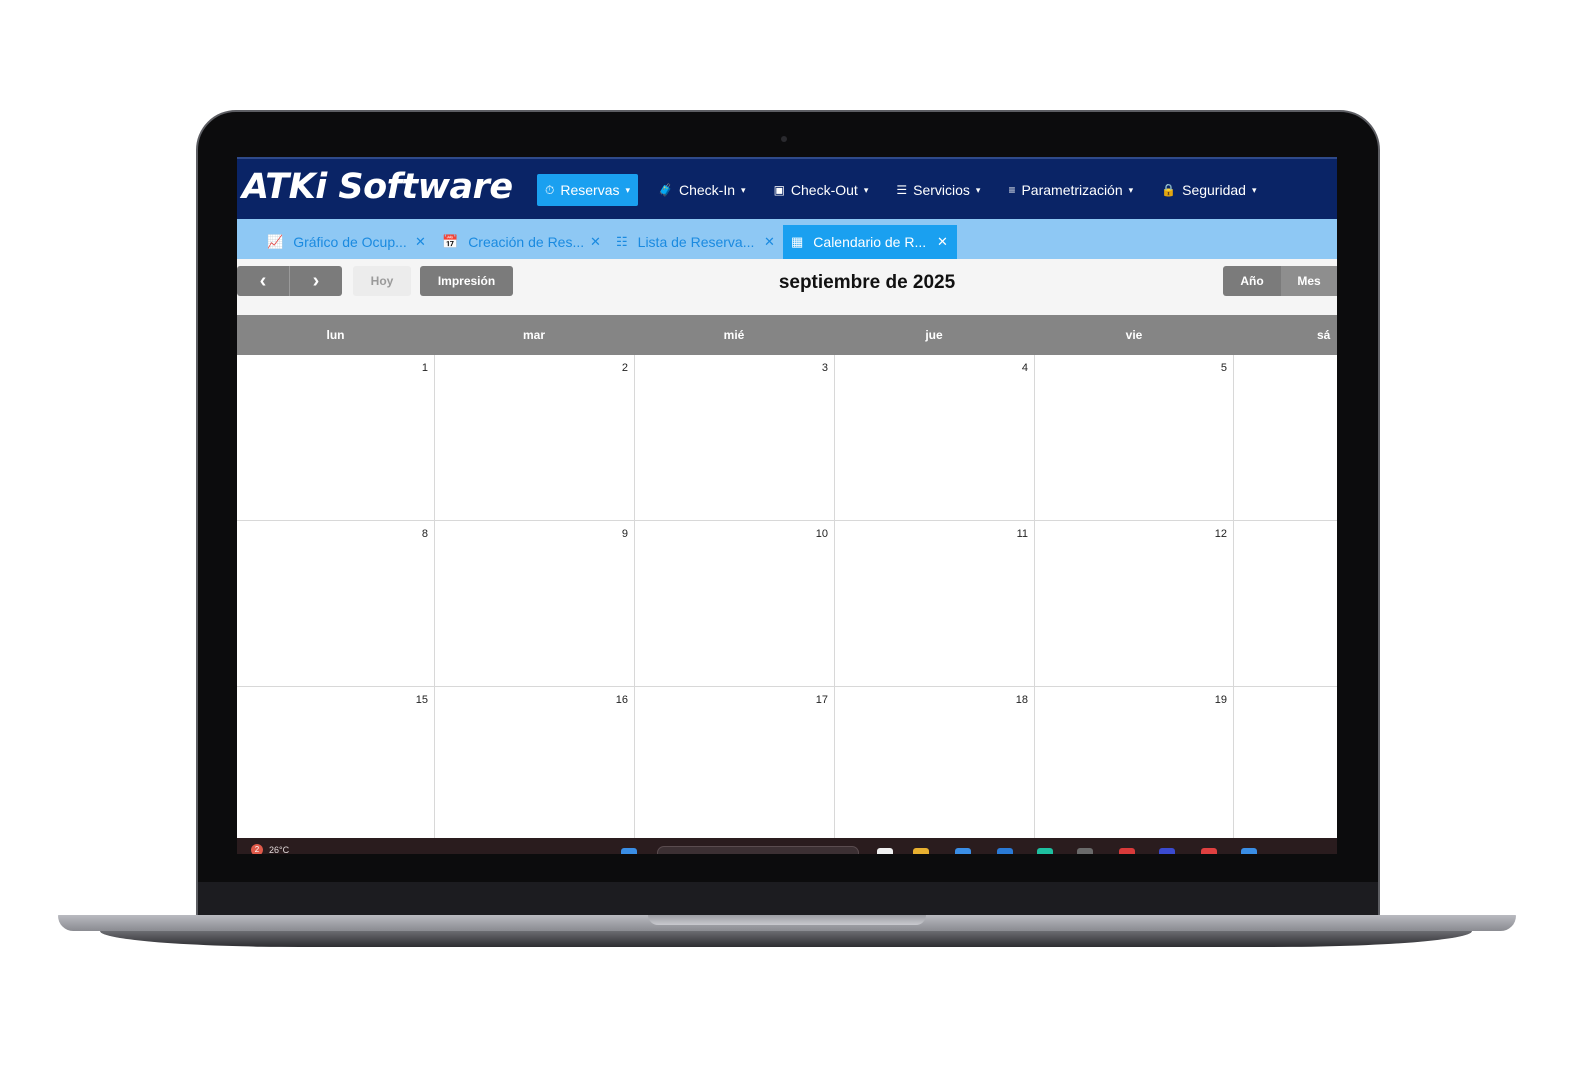 This screenshot has width=1580, height=1080. I want to click on nav-label: Parametrización, so click(1072, 190).